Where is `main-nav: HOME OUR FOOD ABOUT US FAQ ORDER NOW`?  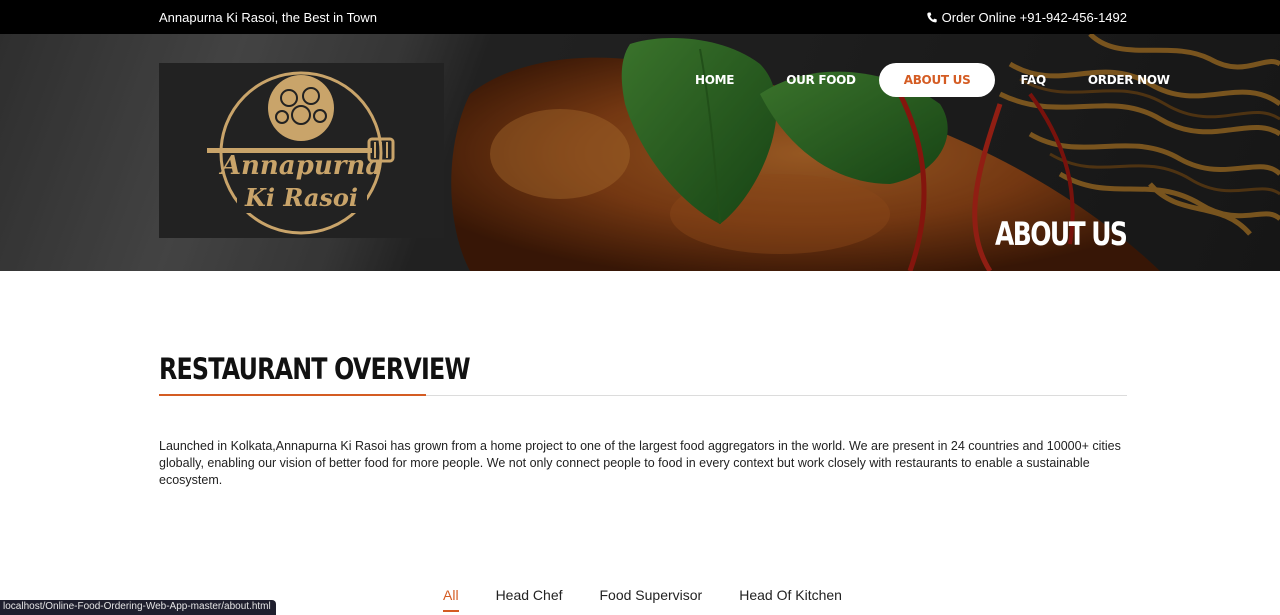 main-nav: HOME OUR FOOD ABOUT US FAQ ORDER NOW is located at coordinates (932, 80).